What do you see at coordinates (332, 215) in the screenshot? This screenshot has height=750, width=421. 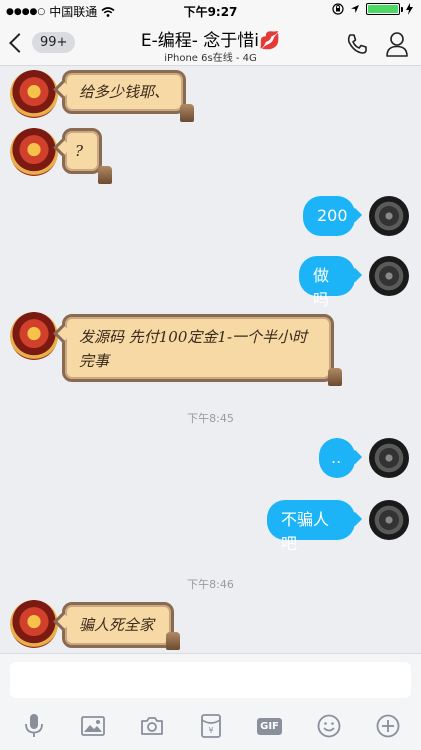 I see `message-text: 200` at bounding box center [332, 215].